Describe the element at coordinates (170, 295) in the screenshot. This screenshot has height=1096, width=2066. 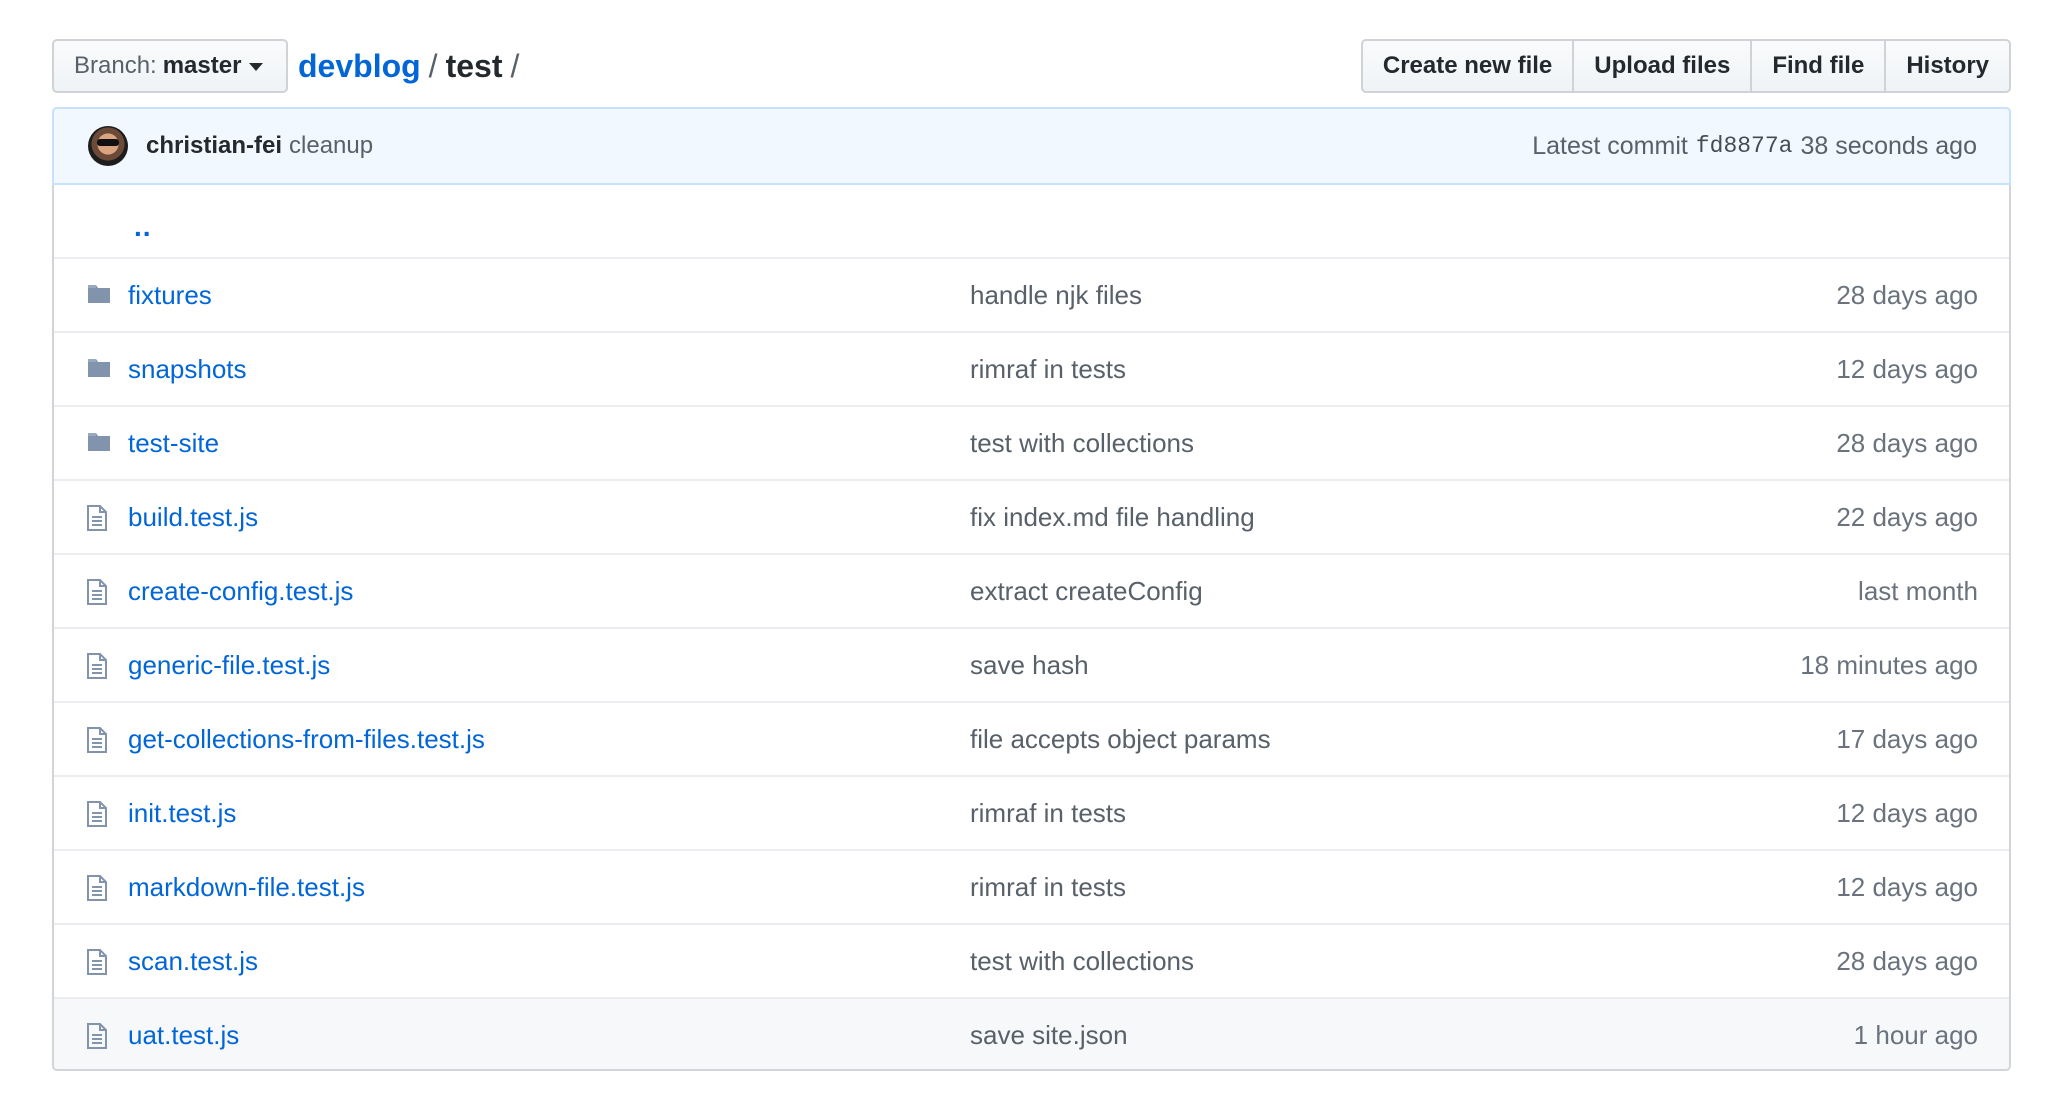
I see `file-name-link: fixtures` at that location.